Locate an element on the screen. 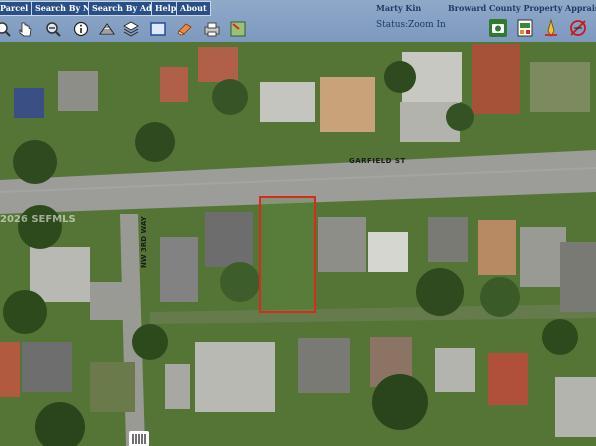 This screenshot has height=446, width=596. zoom-out-icon is located at coordinates (53, 29).